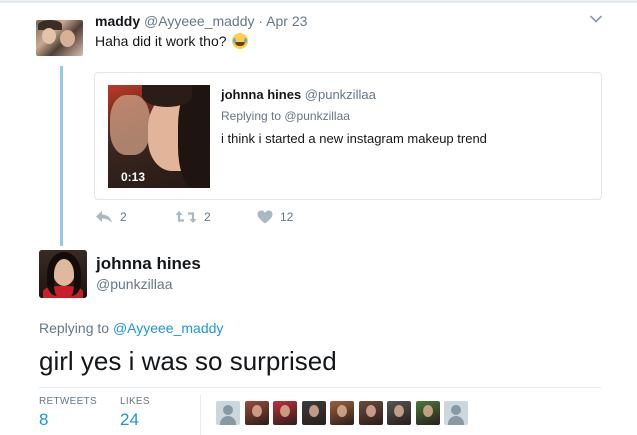 The image size is (637, 435). Describe the element at coordinates (148, 264) in the screenshot. I see `main-author-name: johnna hines` at that location.